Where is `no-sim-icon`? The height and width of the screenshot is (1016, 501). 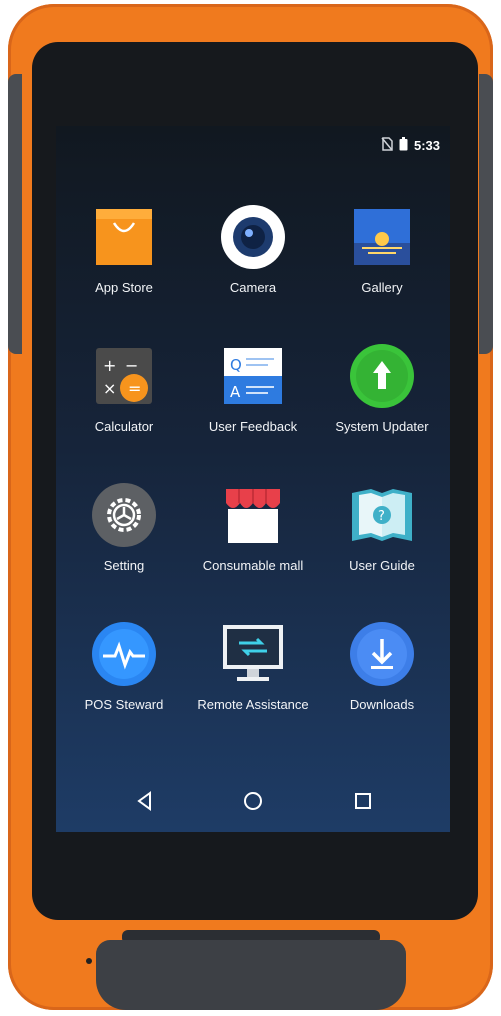
no-sim-icon is located at coordinates (387, 145).